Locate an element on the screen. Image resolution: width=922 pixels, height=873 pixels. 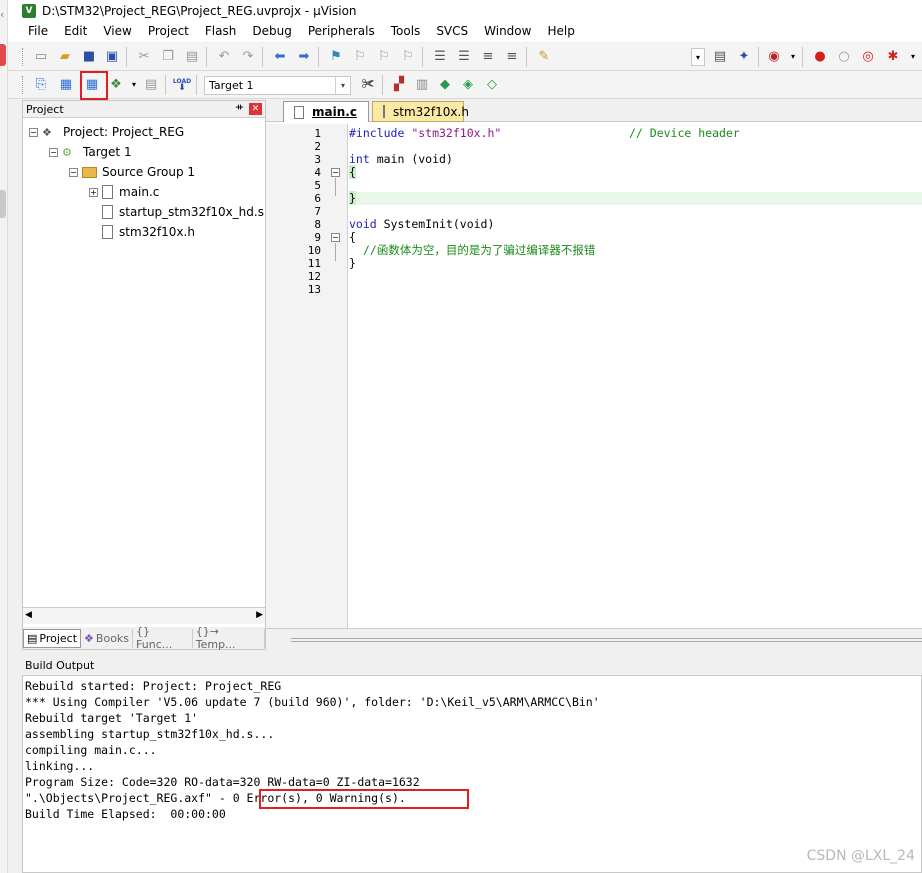
manage-environment-icon: ▥ is located at coordinates (422, 85).